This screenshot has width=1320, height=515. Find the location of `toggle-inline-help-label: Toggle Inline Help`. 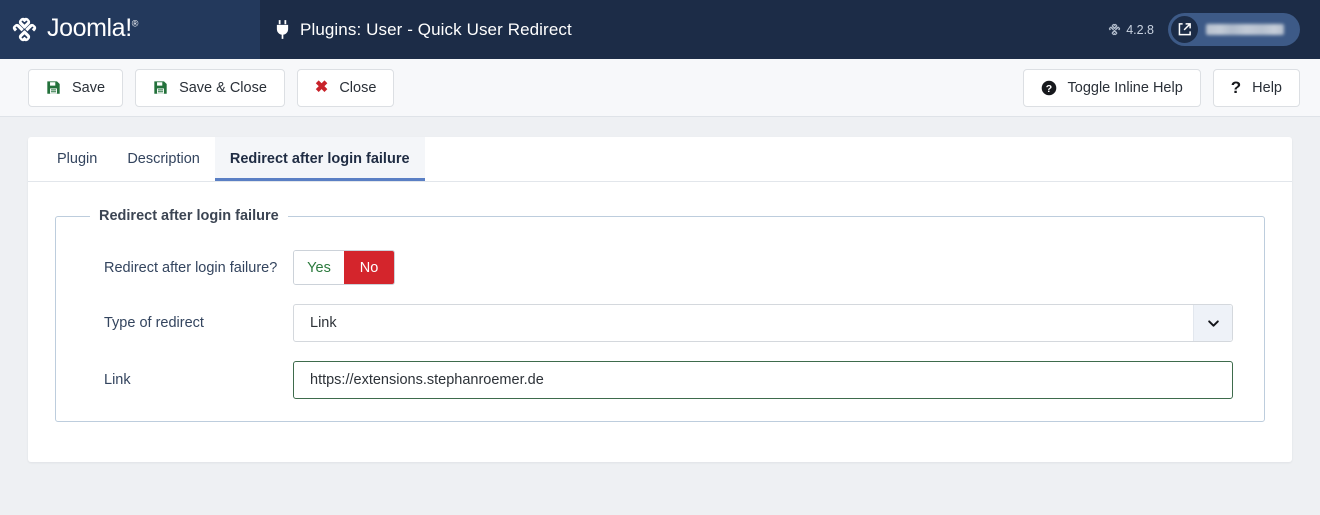

toggle-inline-help-label: Toggle Inline Help is located at coordinates (1125, 87).